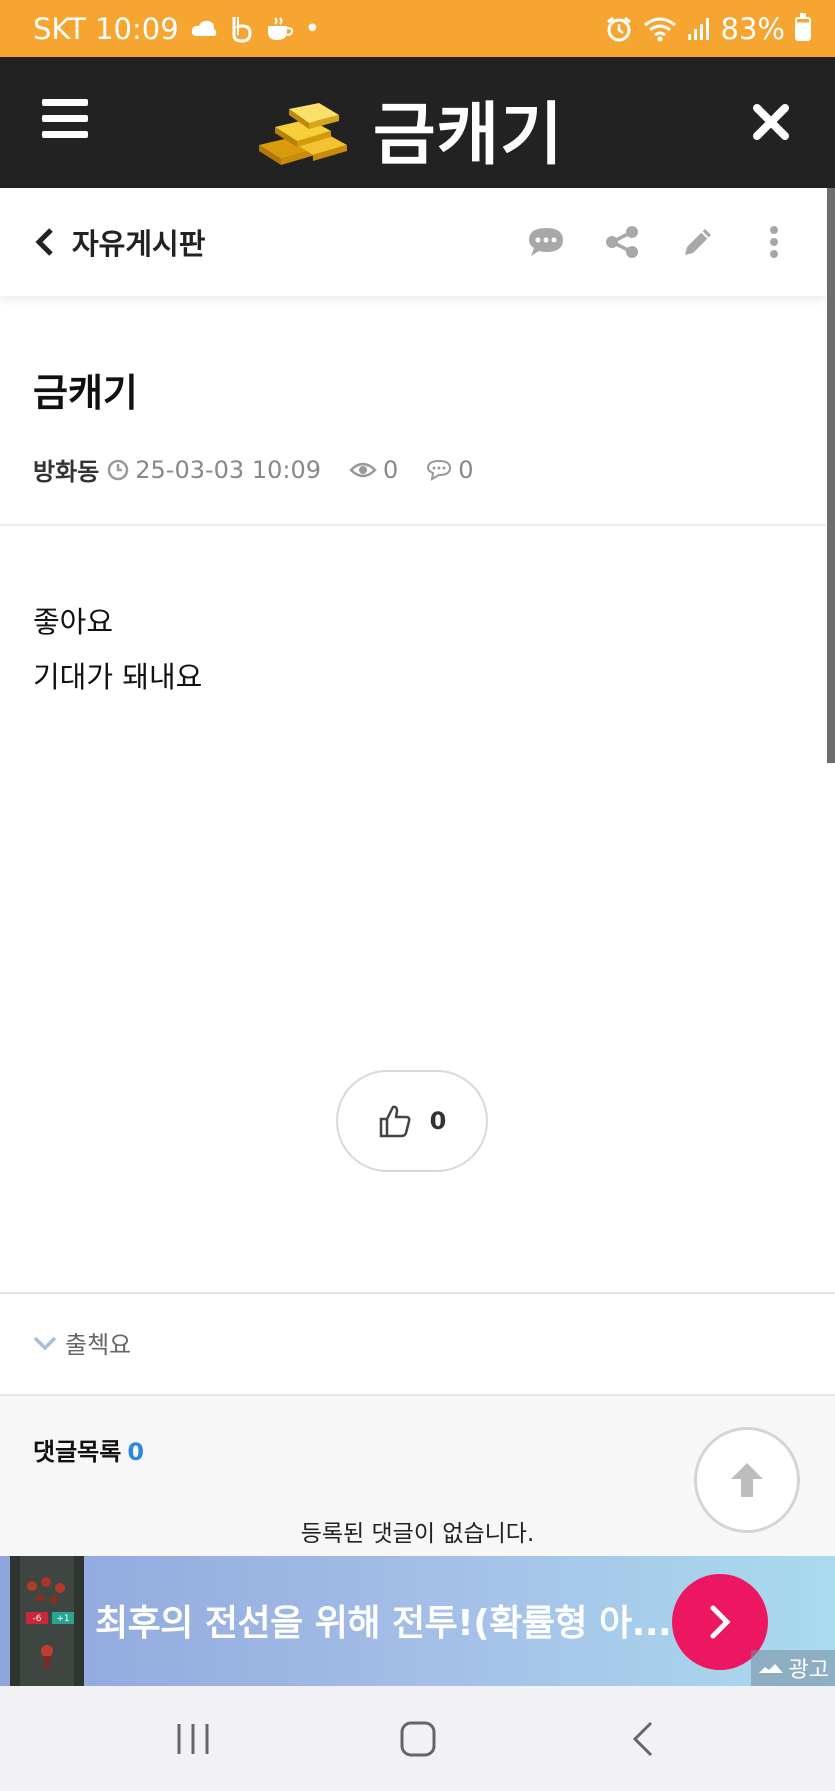  I want to click on scroll-to-top-button, so click(747, 1480).